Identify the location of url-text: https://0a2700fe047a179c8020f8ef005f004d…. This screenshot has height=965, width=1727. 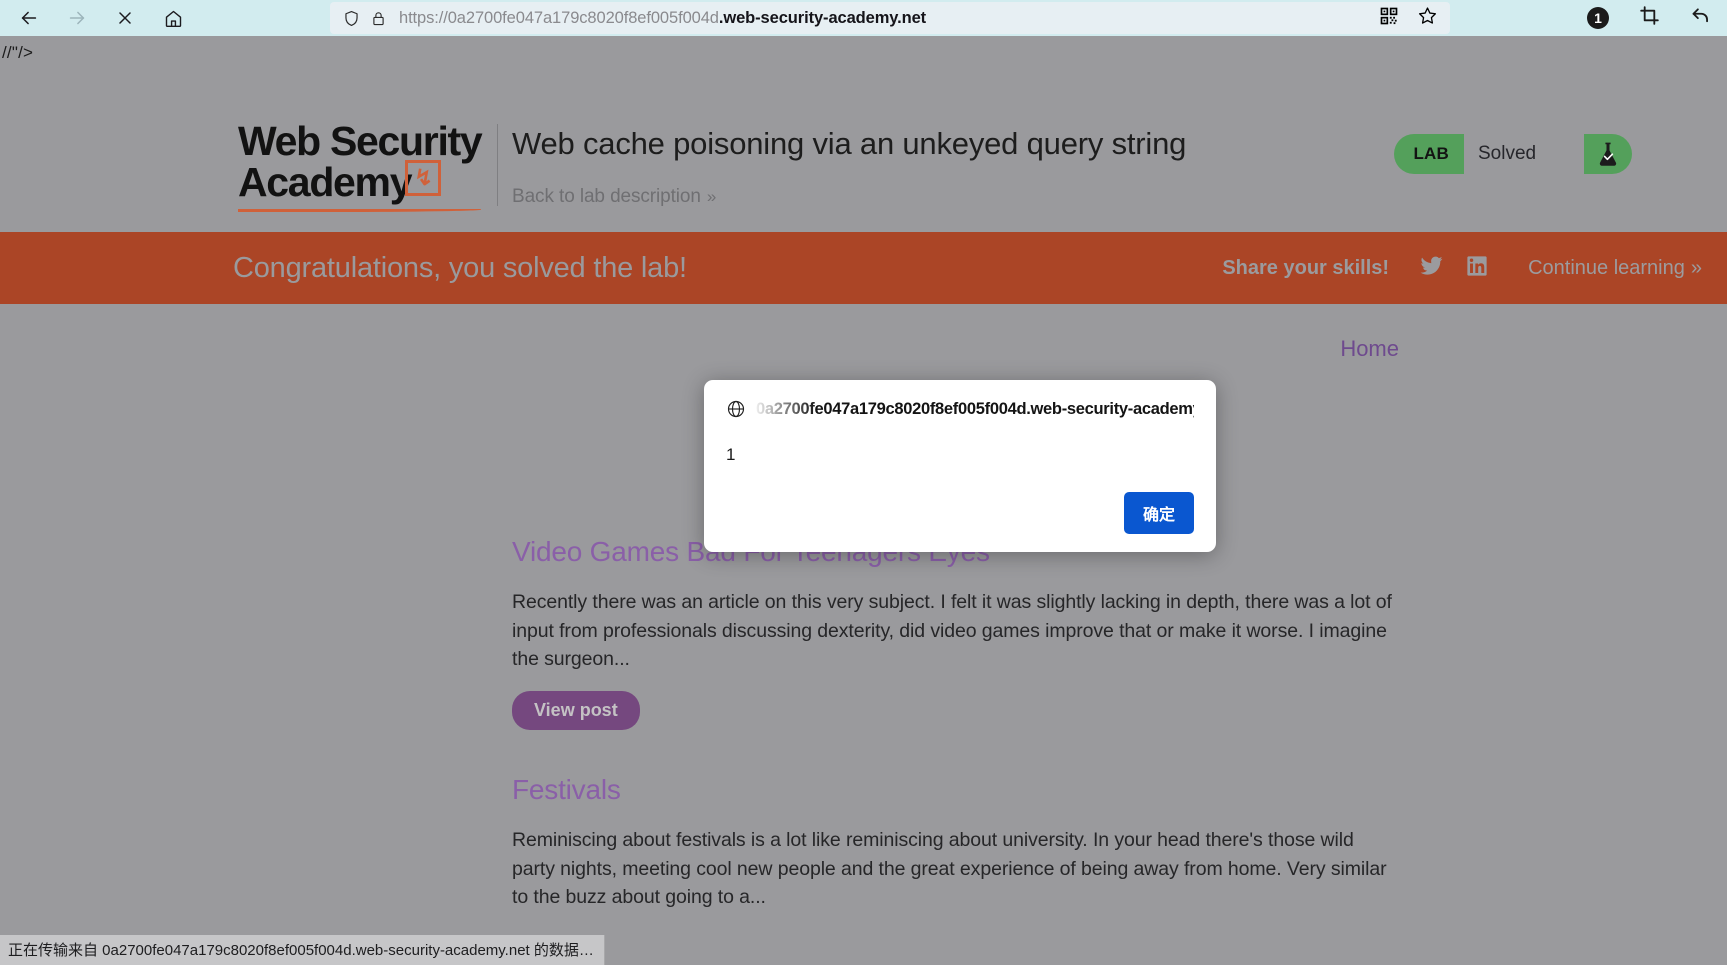
(884, 18).